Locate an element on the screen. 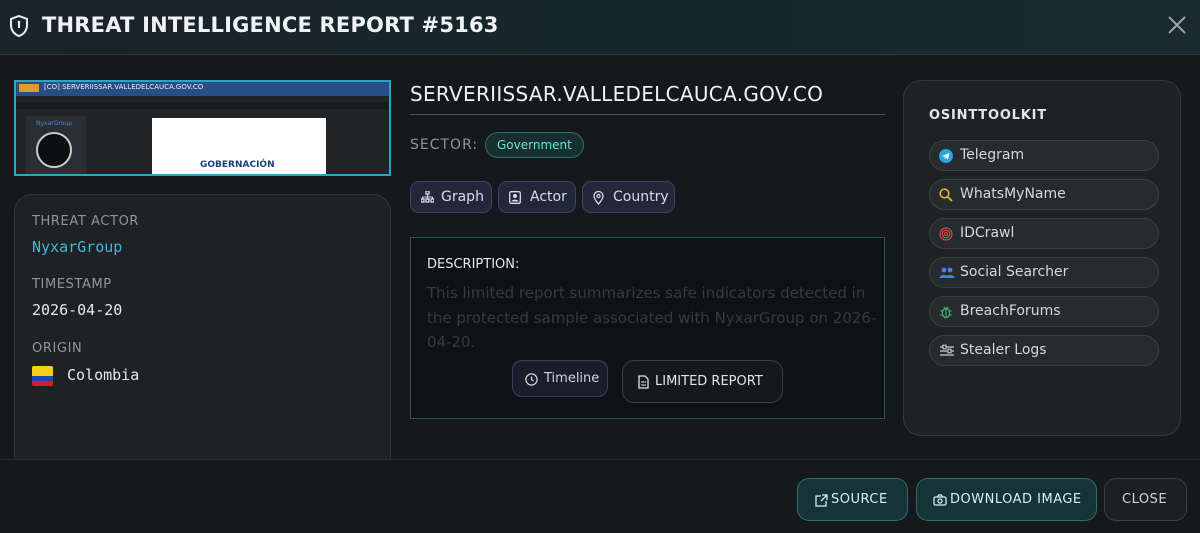  preview-sidebar: NyxarGroup is located at coordinates (56, 145).